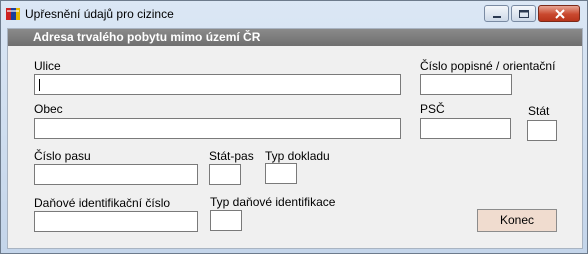 Image resolution: width=588 pixels, height=254 pixels. I want to click on close-button, so click(559, 13).